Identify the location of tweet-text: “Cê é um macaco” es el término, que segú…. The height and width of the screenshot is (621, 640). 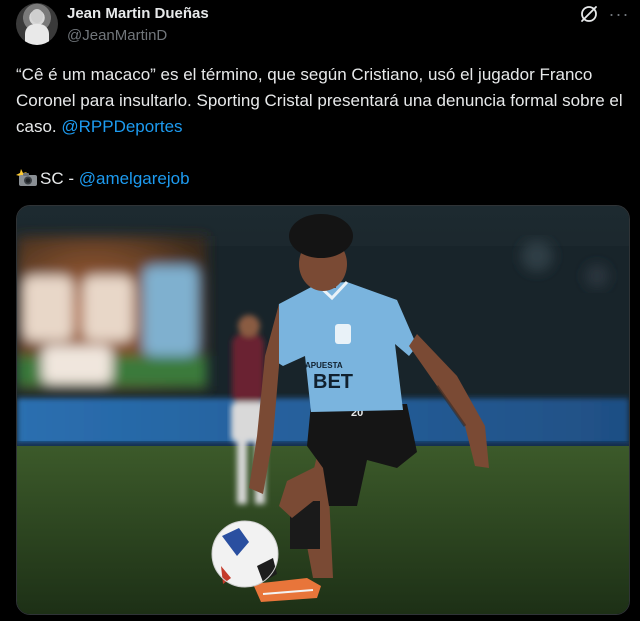
(322, 101).